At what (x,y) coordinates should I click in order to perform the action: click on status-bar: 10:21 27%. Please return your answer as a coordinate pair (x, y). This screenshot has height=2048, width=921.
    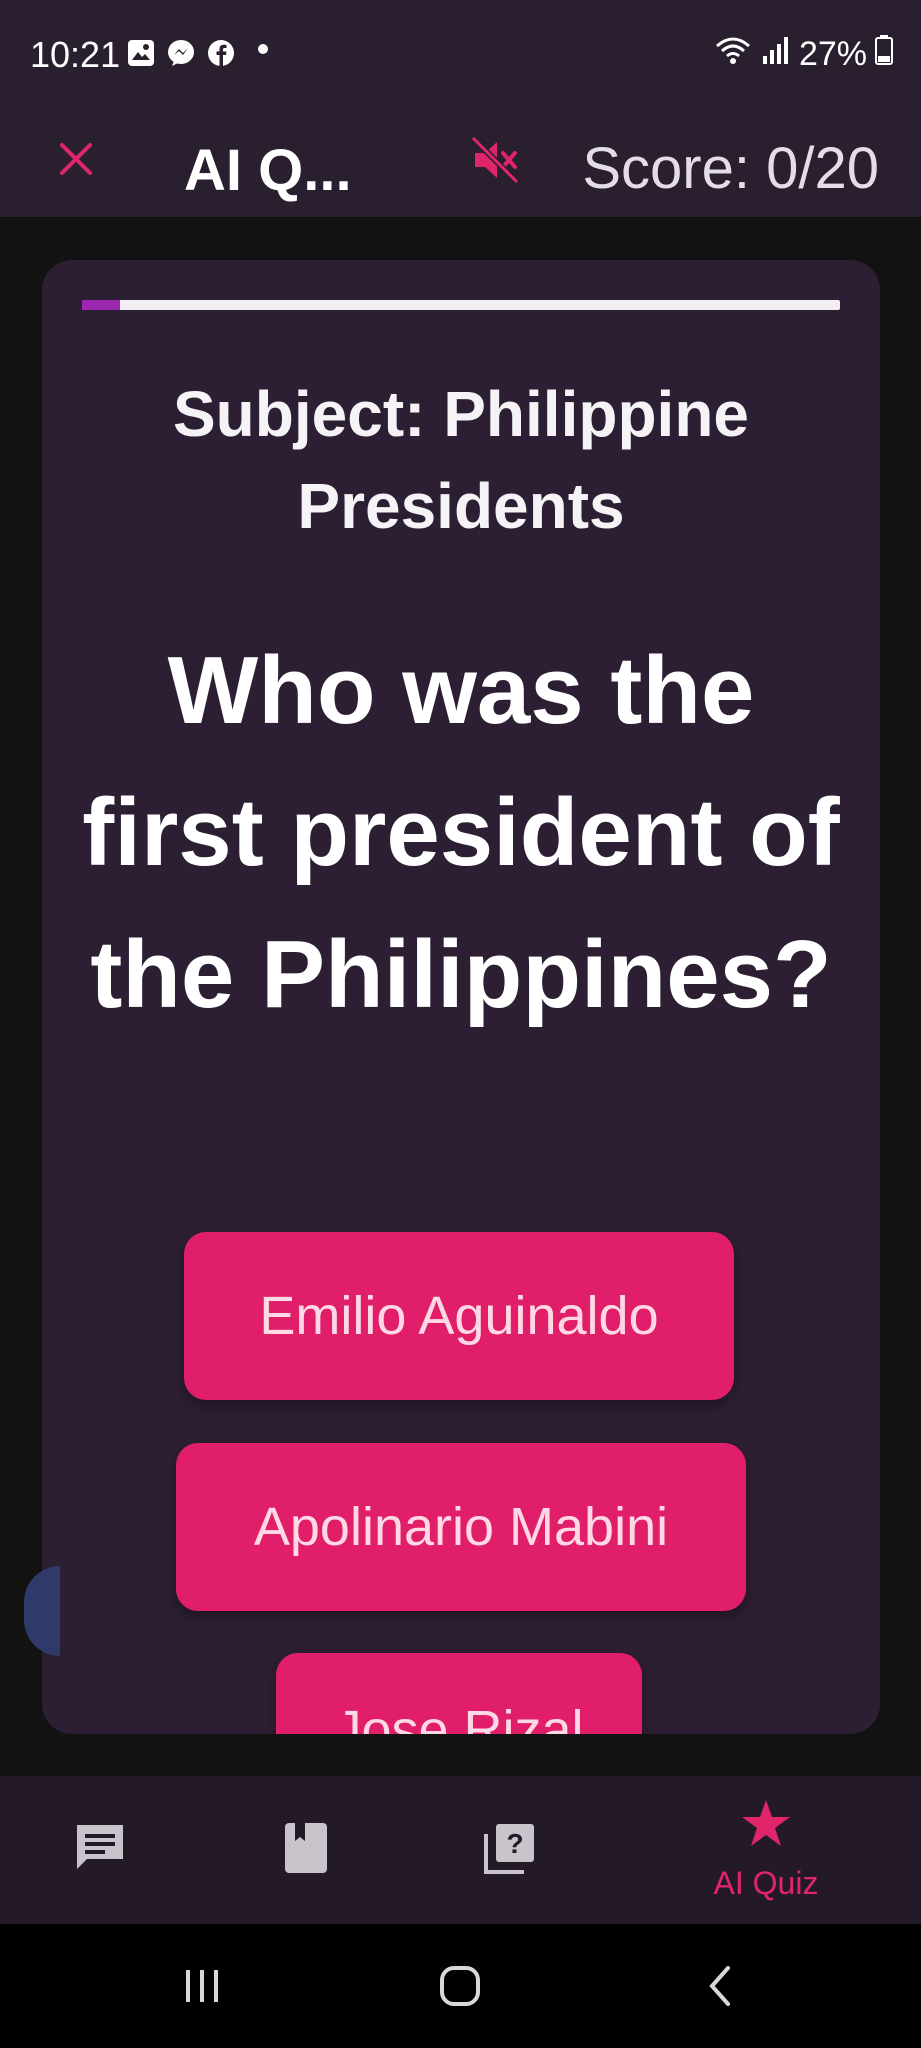
    Looking at the image, I should click on (460, 52).